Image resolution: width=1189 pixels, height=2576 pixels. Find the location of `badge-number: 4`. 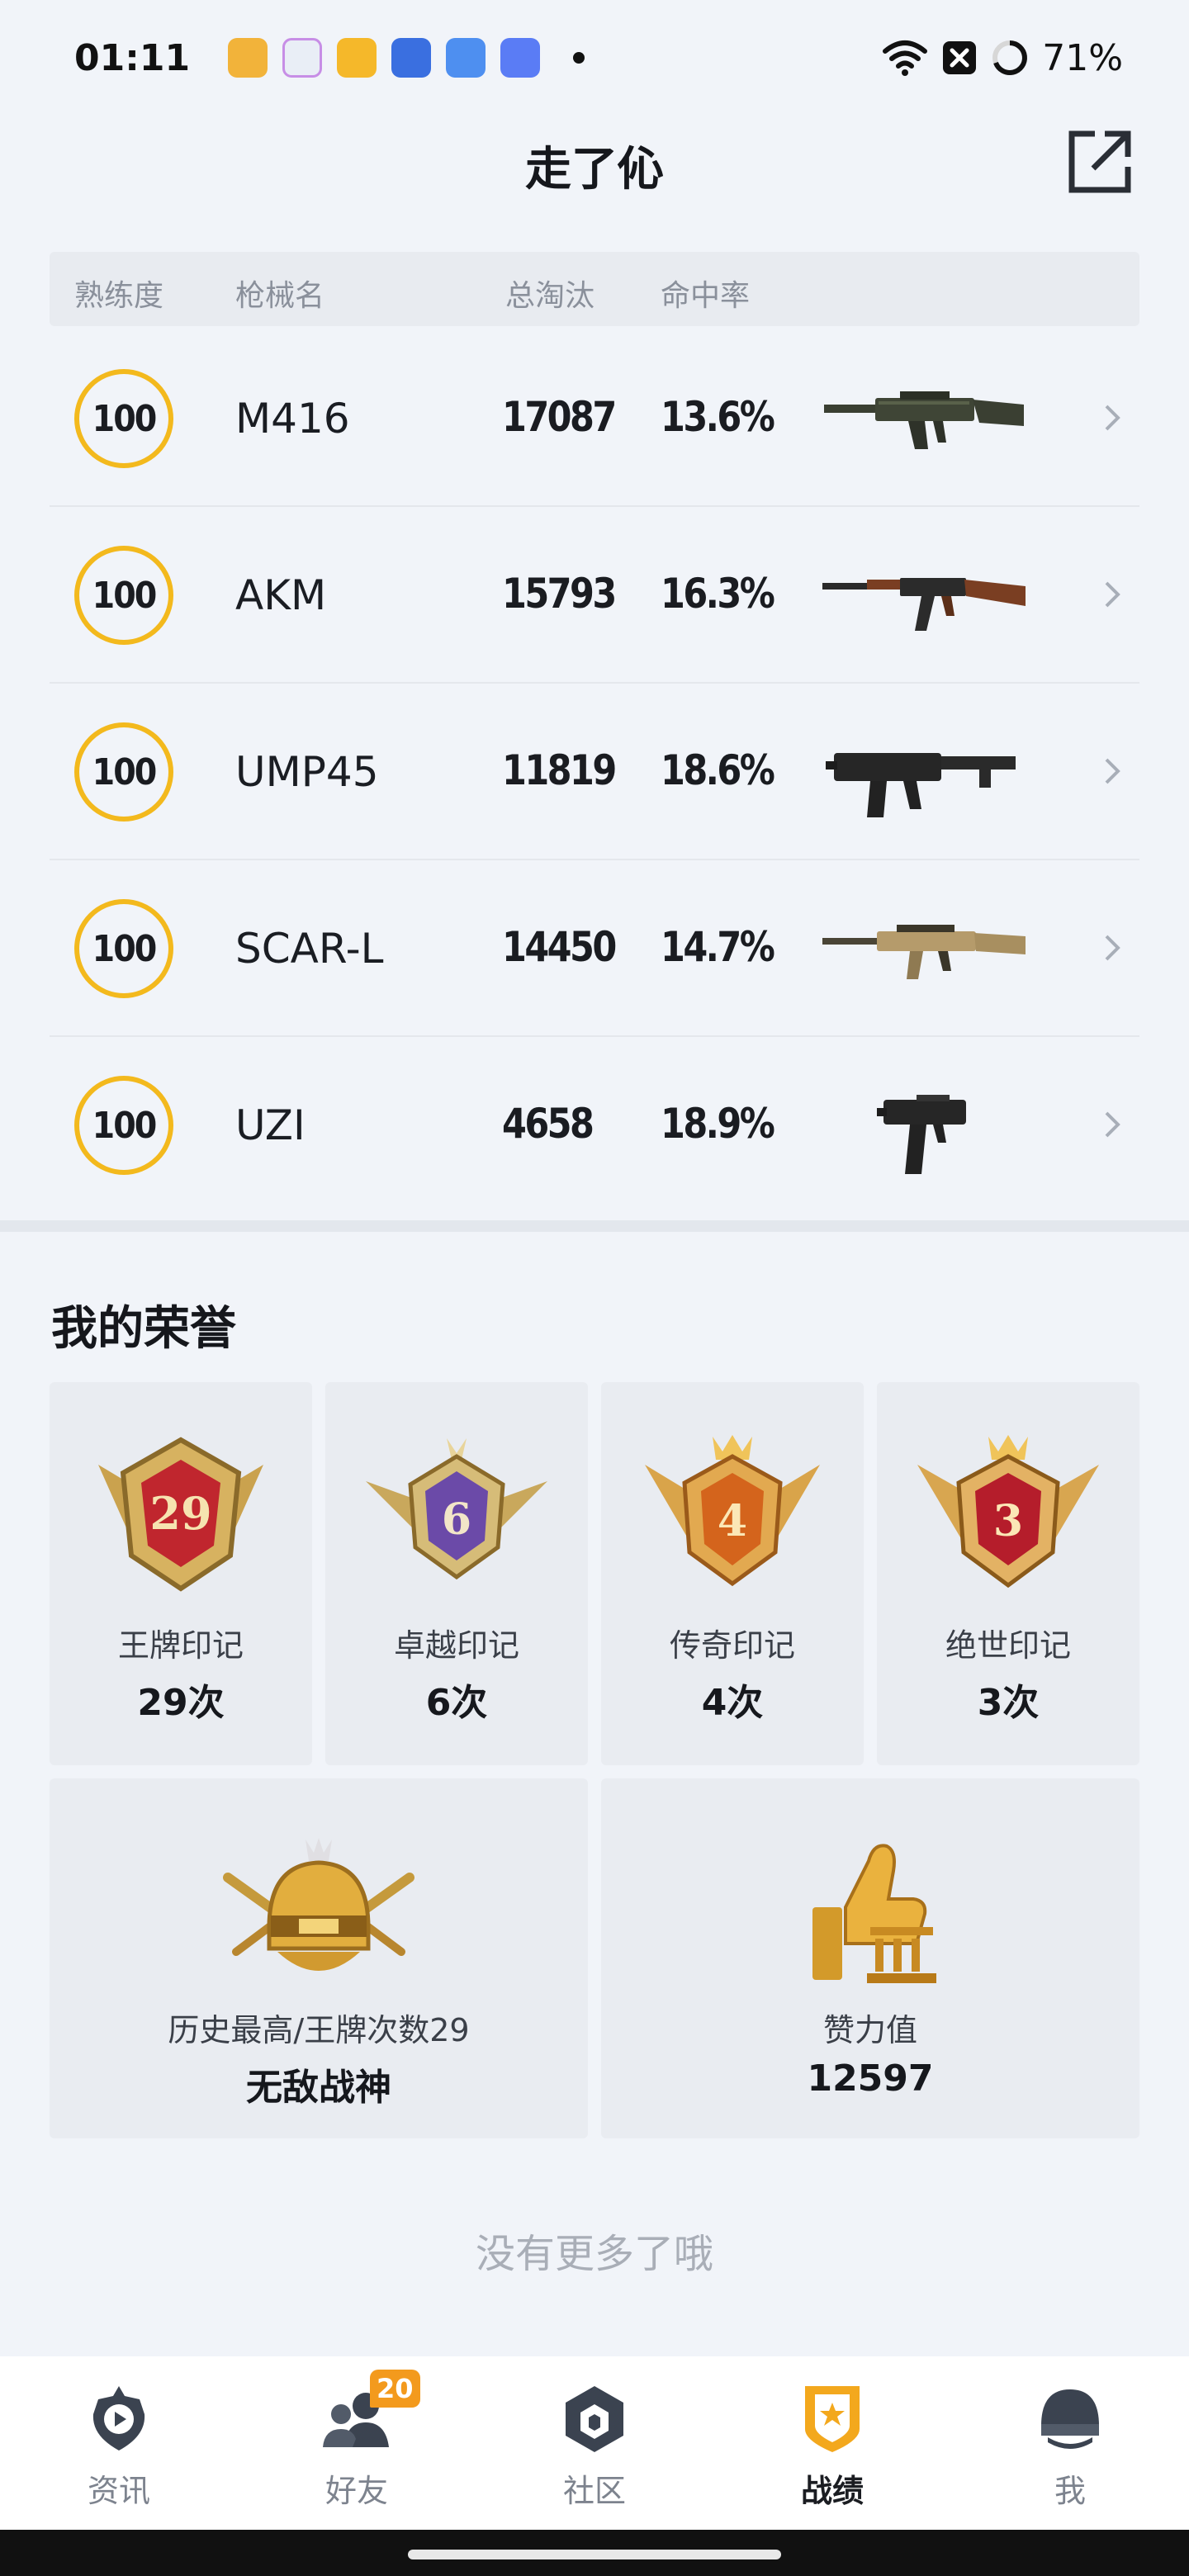

badge-number: 4 is located at coordinates (732, 1521).